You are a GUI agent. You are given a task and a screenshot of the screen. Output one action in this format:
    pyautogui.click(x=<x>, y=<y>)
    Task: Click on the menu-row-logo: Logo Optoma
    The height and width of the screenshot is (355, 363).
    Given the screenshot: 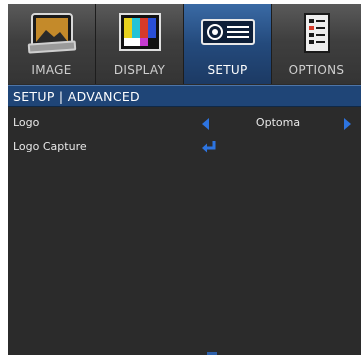 What is the action you would take?
    pyautogui.click(x=184, y=123)
    